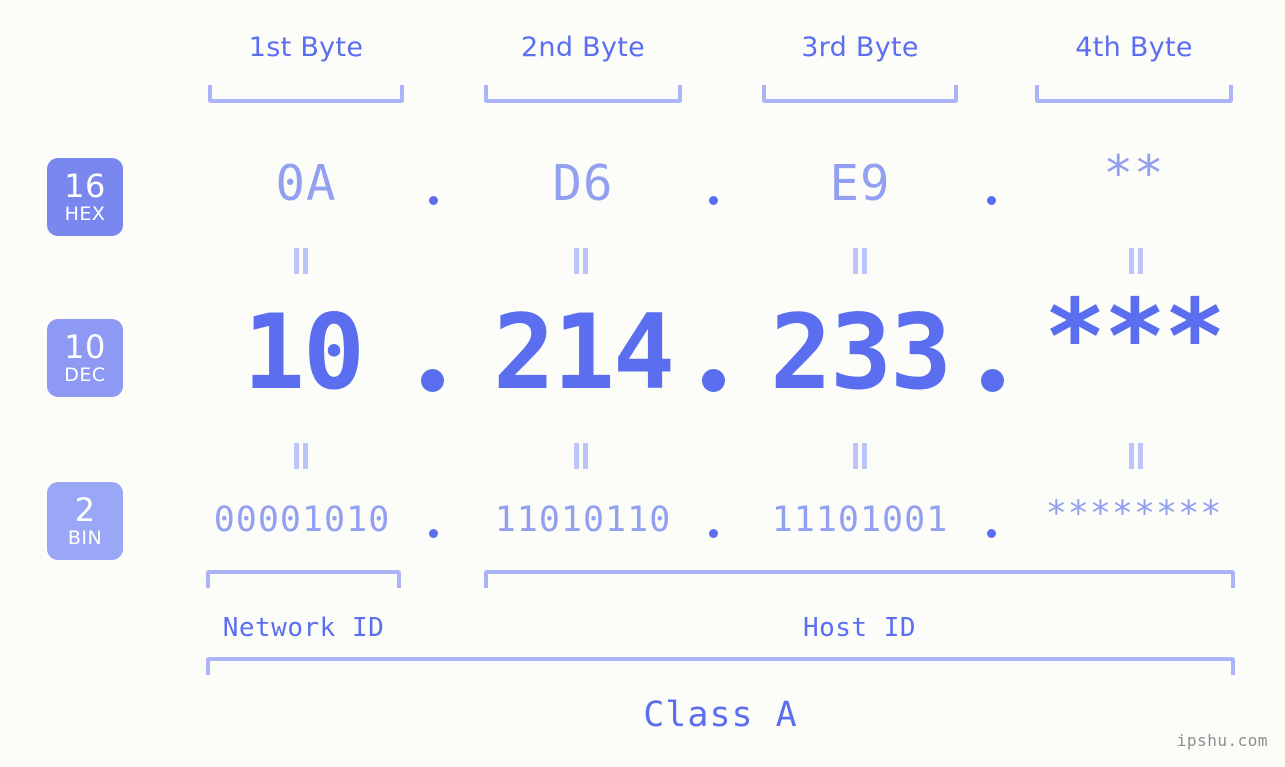 Image resolution: width=1285 pixels, height=767 pixels. Describe the element at coordinates (720, 666) in the screenshot. I see `class-bracket` at that location.